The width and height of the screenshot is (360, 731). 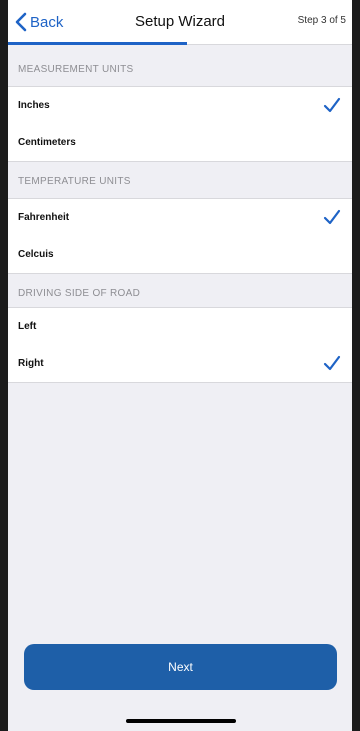 What do you see at coordinates (34, 105) in the screenshot?
I see `option-label: Inches` at bounding box center [34, 105].